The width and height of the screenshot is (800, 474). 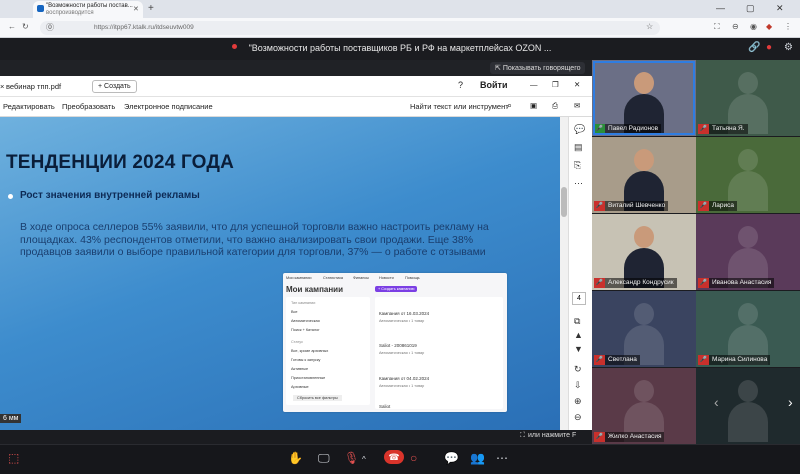 I want to click on print-icon: ⎙, so click(x=555, y=106).